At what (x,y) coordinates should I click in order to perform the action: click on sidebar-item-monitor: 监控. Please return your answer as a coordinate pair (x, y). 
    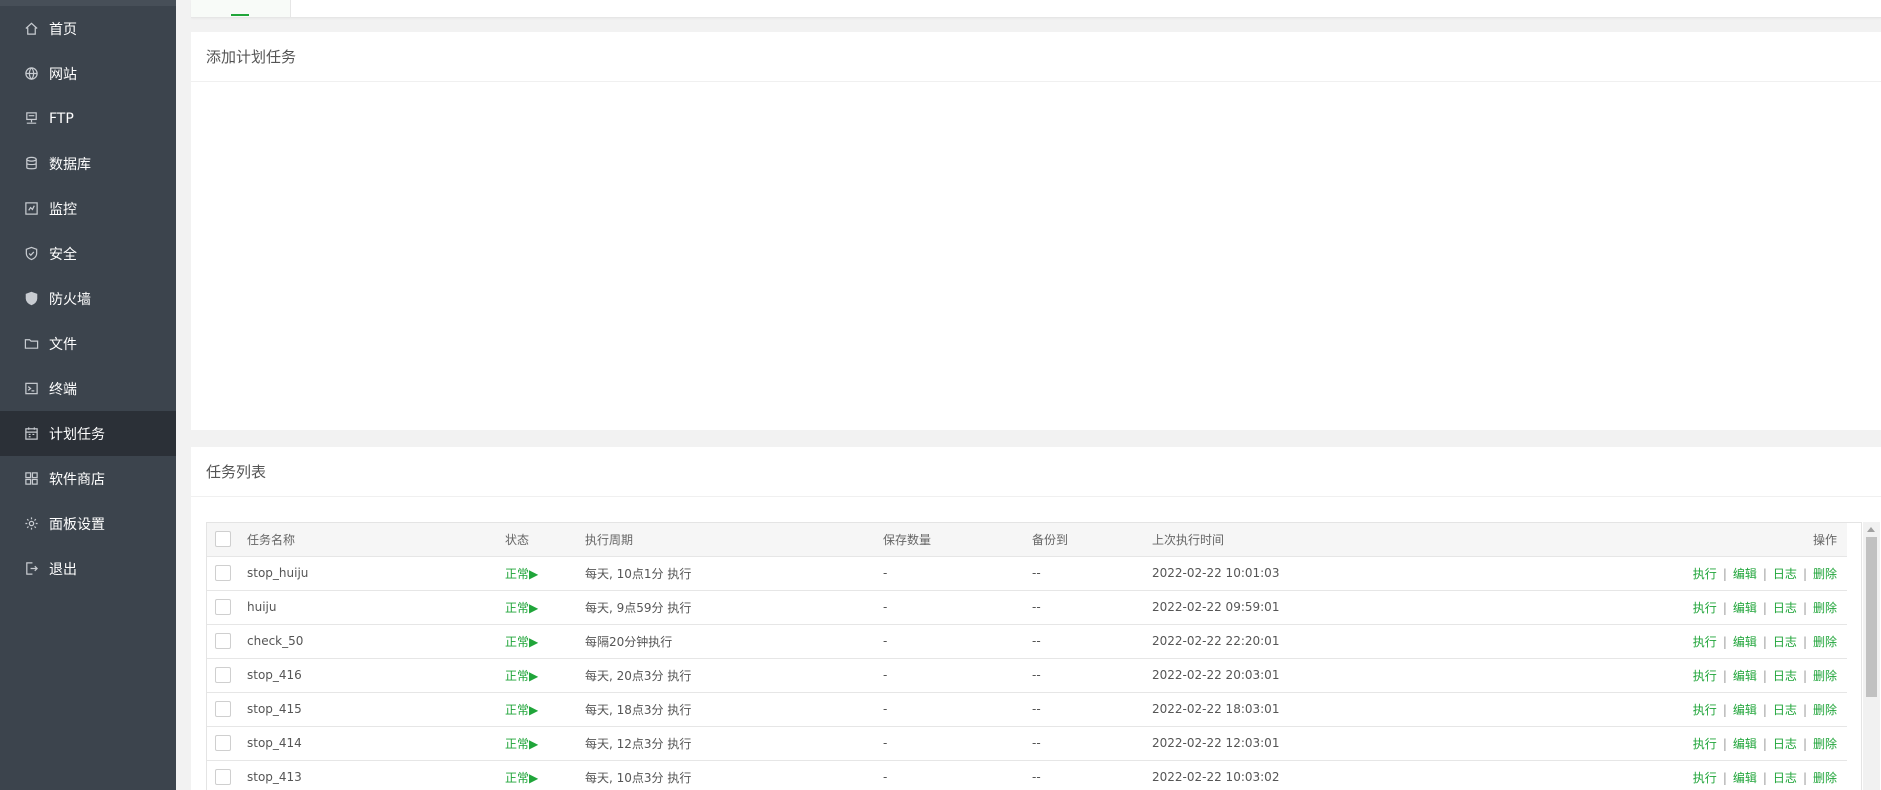
    Looking at the image, I should click on (88, 208).